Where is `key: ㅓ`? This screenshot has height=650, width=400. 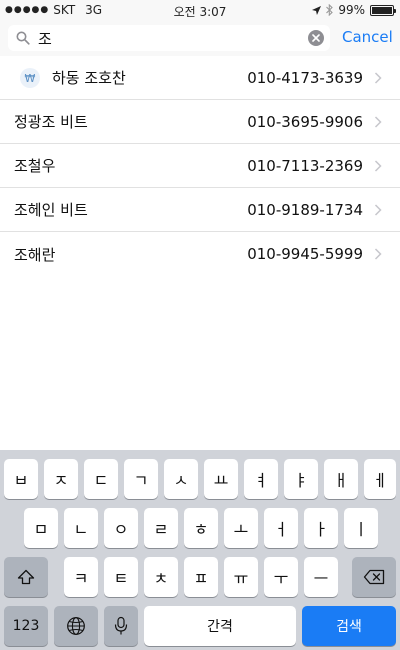 key: ㅓ is located at coordinates (281, 528).